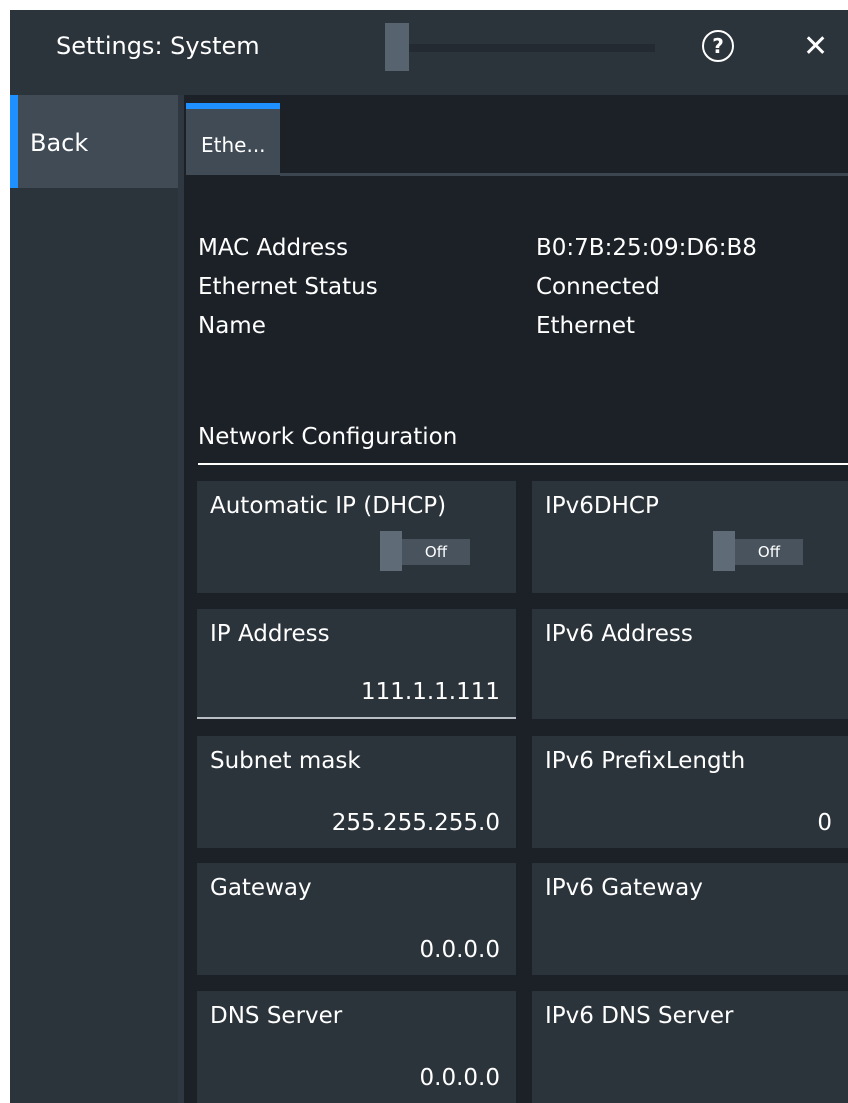  I want to click on ipv6-gateway-field: IPv6 Gateway, so click(690, 919).